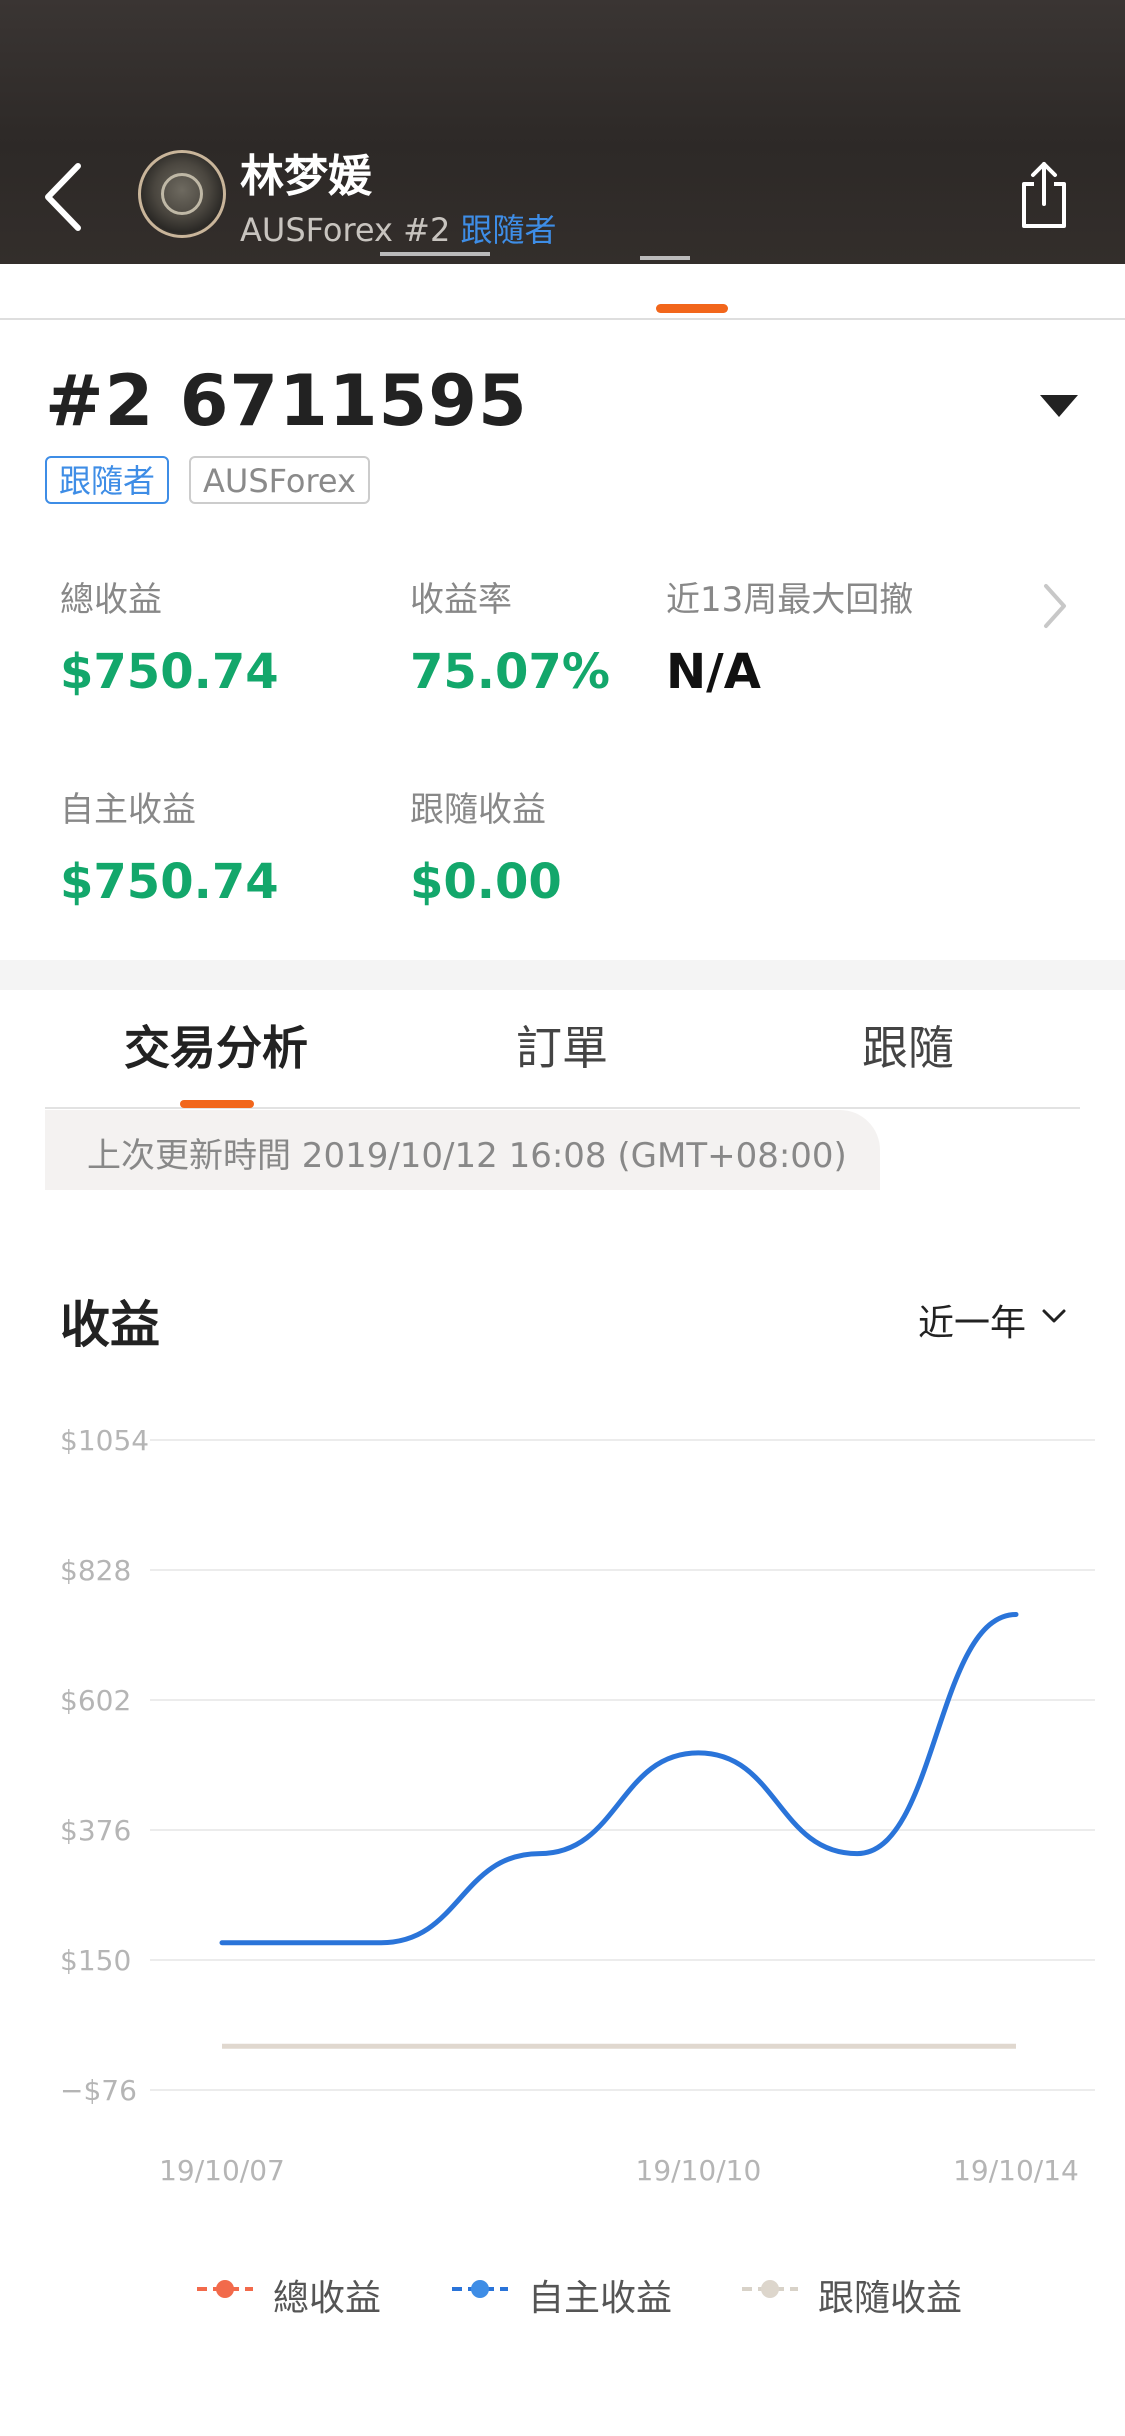 The height and width of the screenshot is (2436, 1125). I want to click on y-tick-label: $602, so click(95, 1700).